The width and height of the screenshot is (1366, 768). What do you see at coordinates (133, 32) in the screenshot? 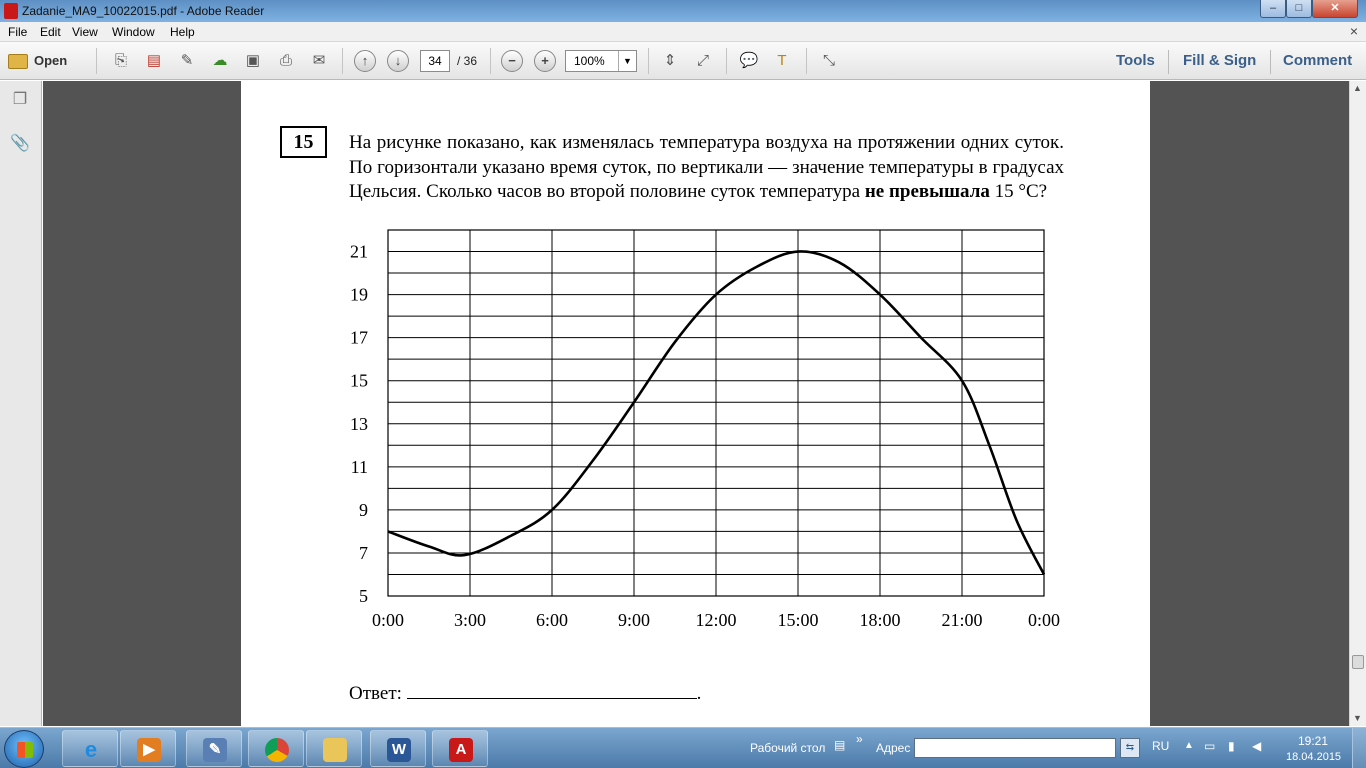
I see `menu-window: Window` at bounding box center [133, 32].